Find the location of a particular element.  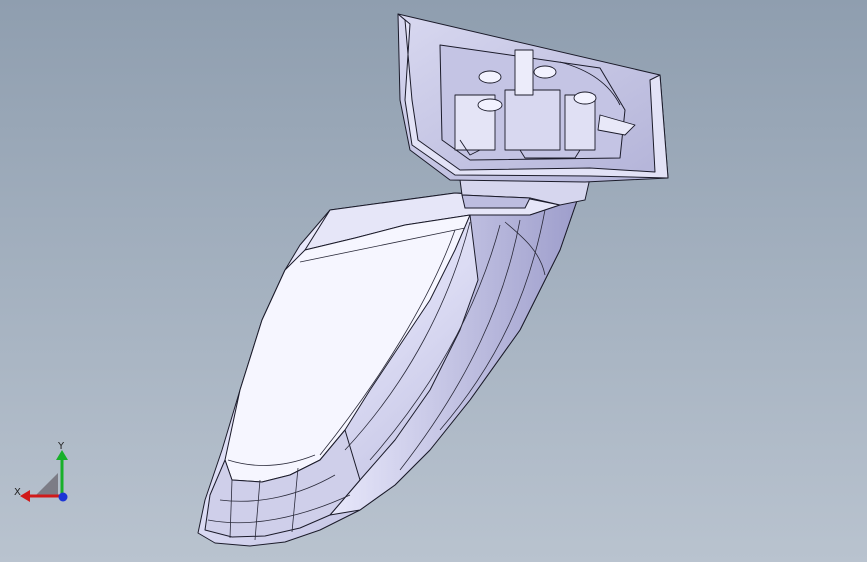

x-axis-arrowhead is located at coordinates (25, 496).